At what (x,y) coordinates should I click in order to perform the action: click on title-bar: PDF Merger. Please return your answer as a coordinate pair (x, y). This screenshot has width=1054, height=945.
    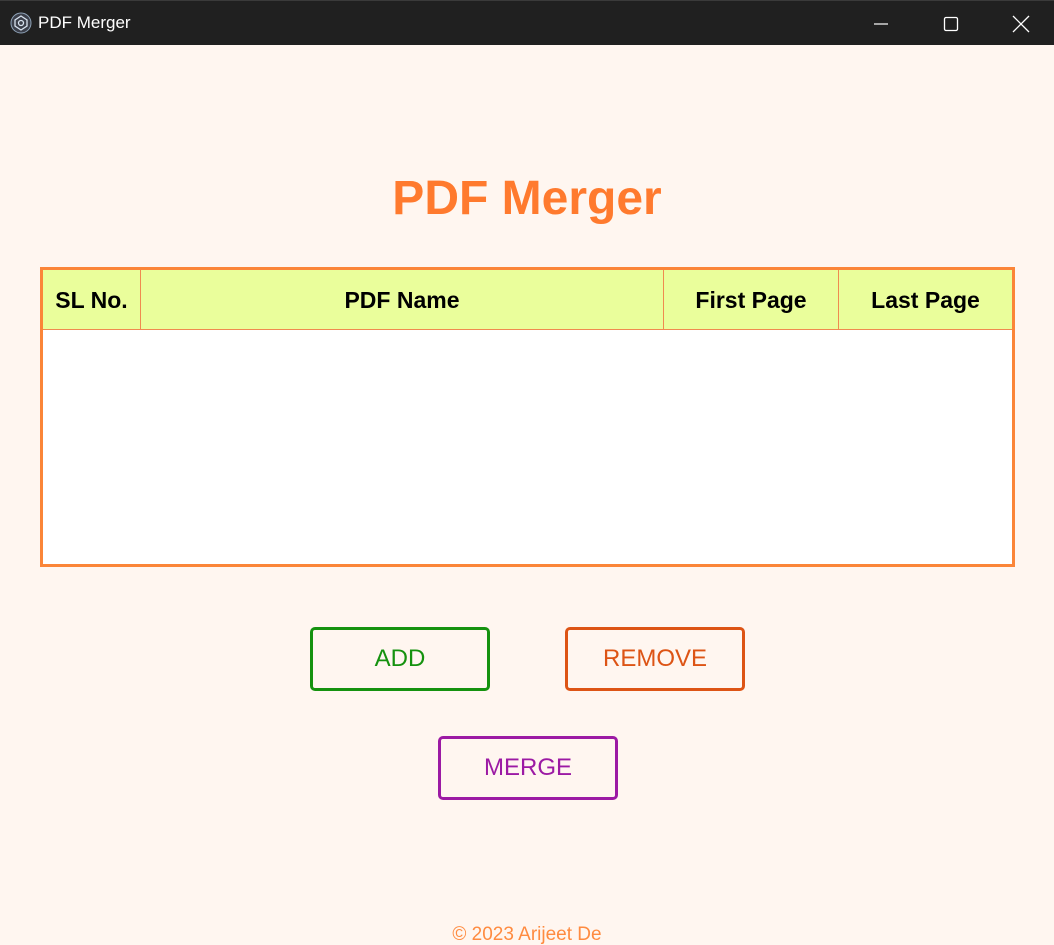
    Looking at the image, I should click on (527, 22).